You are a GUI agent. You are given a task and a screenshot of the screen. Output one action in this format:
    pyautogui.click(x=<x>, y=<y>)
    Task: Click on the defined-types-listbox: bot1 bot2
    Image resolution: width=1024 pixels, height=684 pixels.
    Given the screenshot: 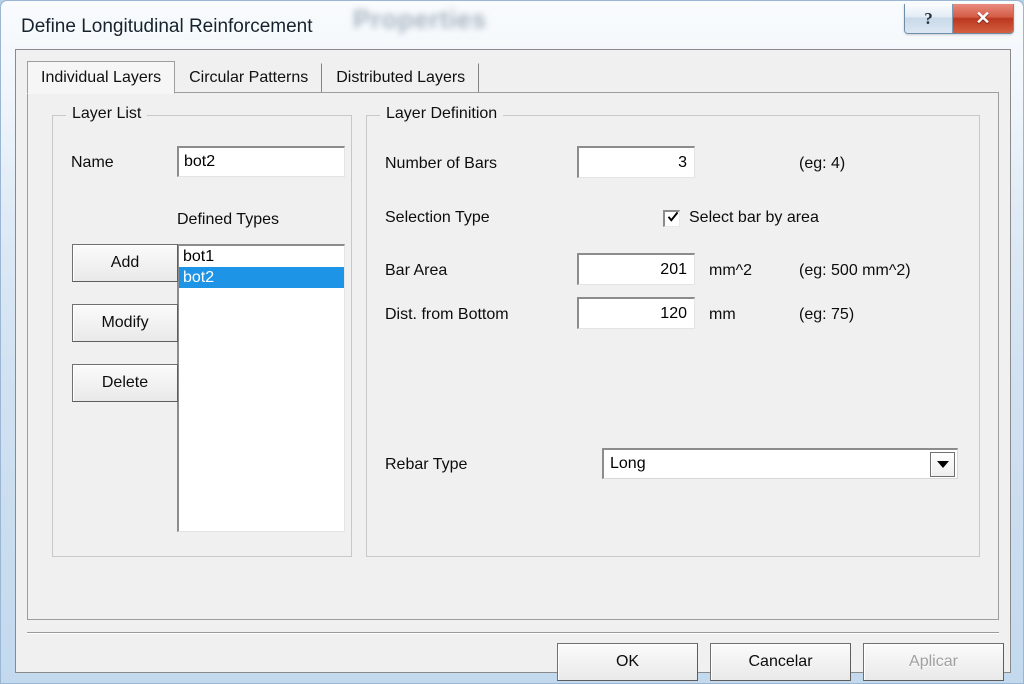 What is the action you would take?
    pyautogui.click(x=261, y=388)
    